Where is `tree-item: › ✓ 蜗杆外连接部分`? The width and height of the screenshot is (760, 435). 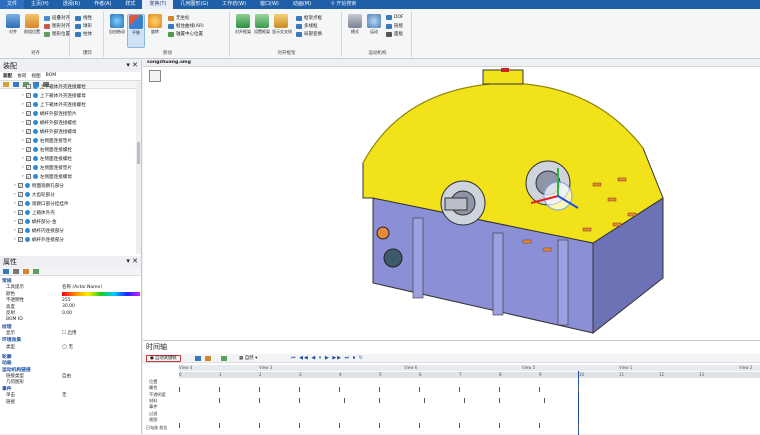
tree-item: › ✓ 蜗杆外连接部分 is located at coordinates (32, 239).